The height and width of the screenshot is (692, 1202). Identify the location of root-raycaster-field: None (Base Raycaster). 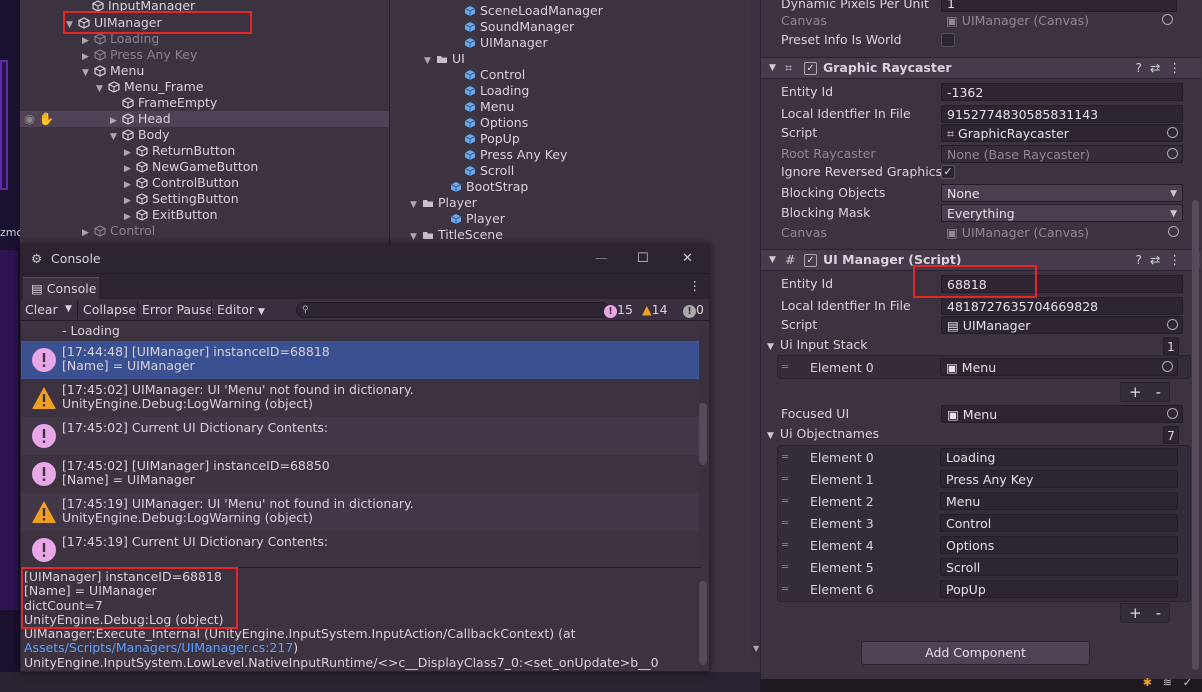
(1062, 154).